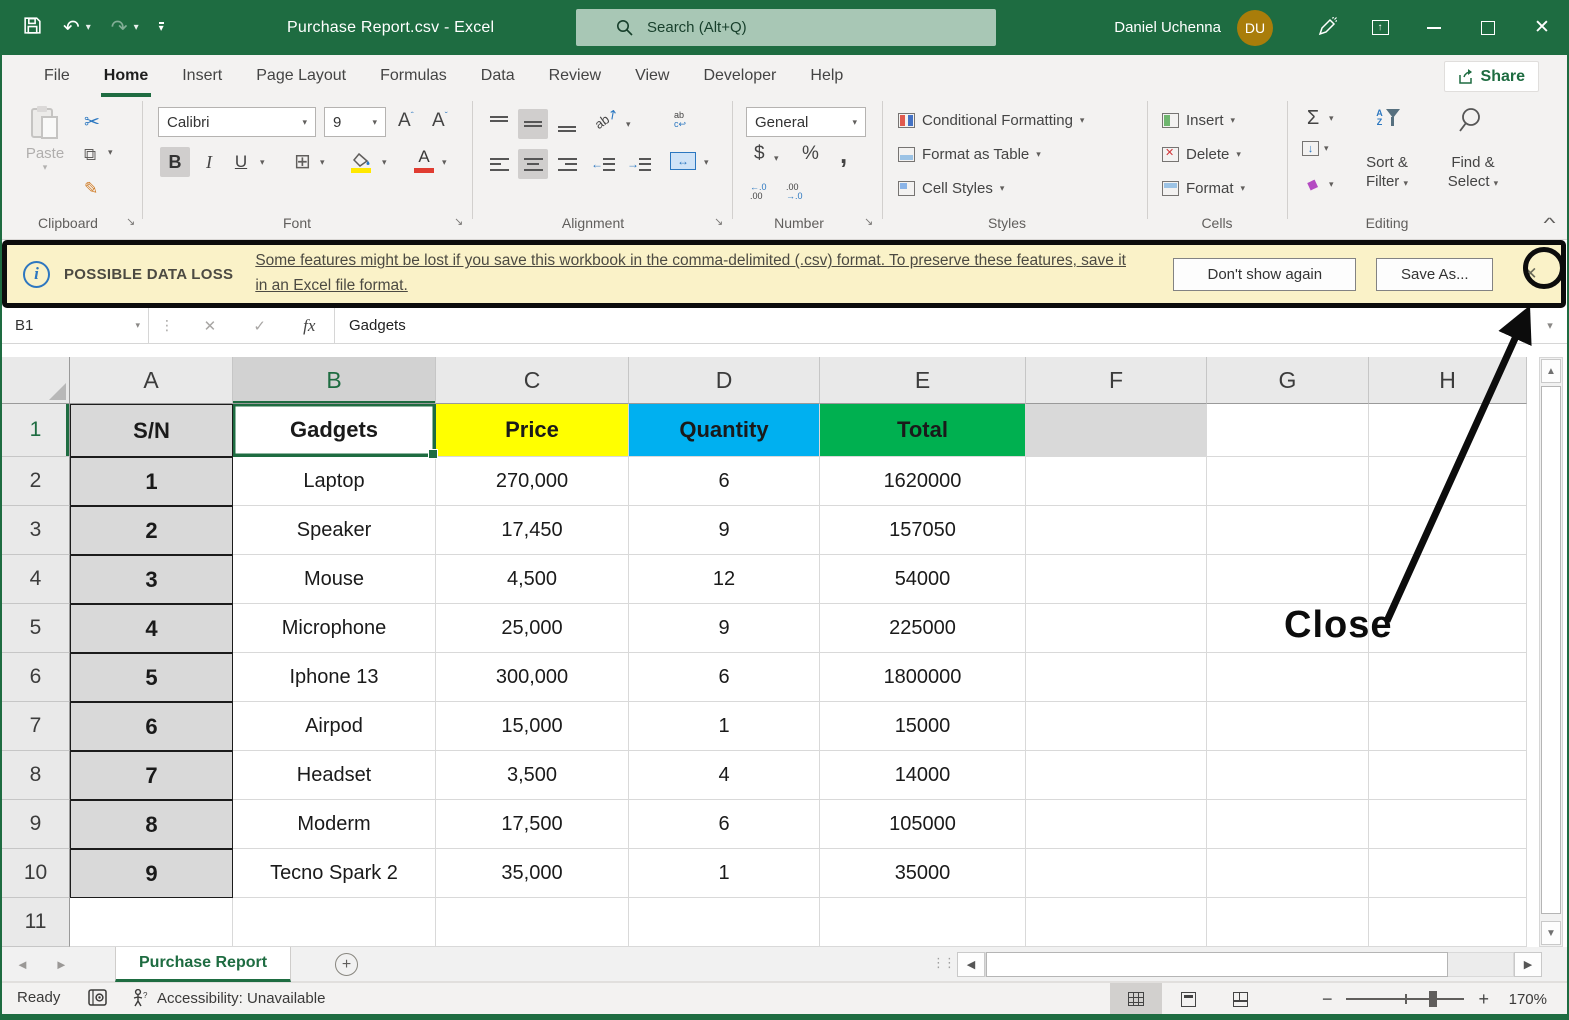 The width and height of the screenshot is (1569, 1020). What do you see at coordinates (126, 76) in the screenshot?
I see `tab-home: Home` at bounding box center [126, 76].